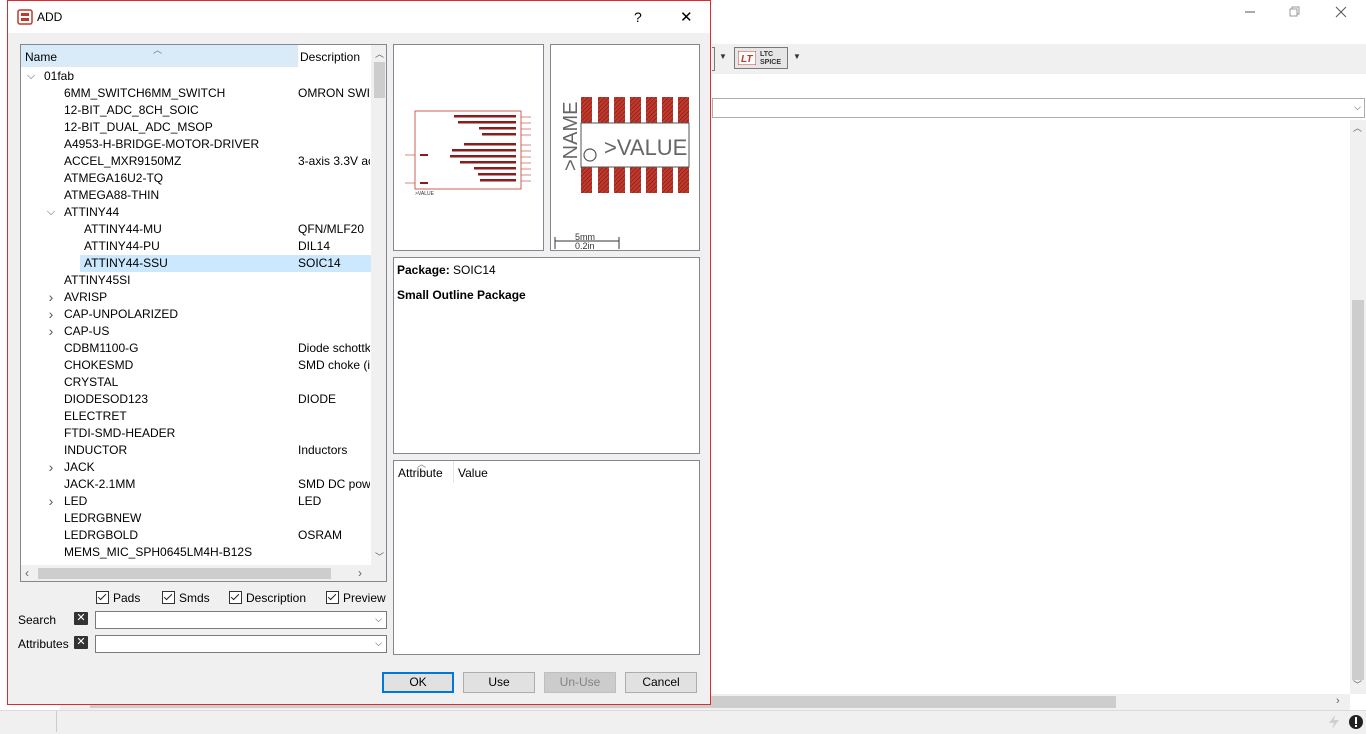  What do you see at coordinates (91, 382) in the screenshot?
I see `tree-row-name: CRYSTAL` at bounding box center [91, 382].